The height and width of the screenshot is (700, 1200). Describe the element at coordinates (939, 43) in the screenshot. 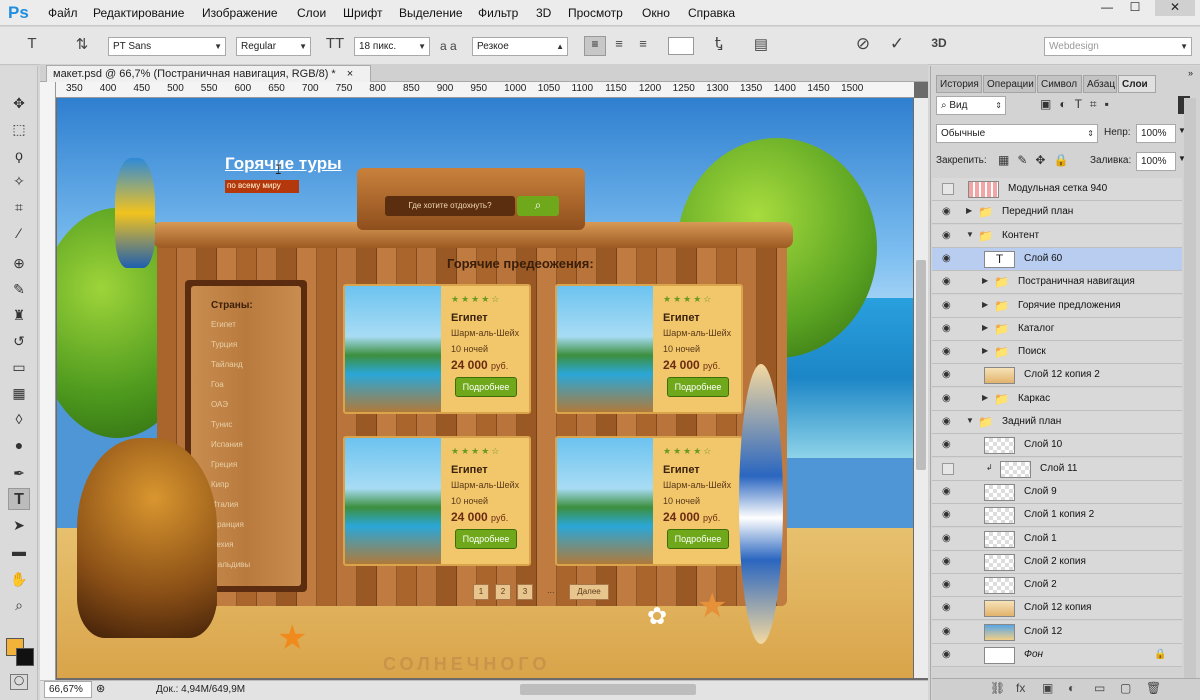

I see `3d-icon: 3D` at that location.